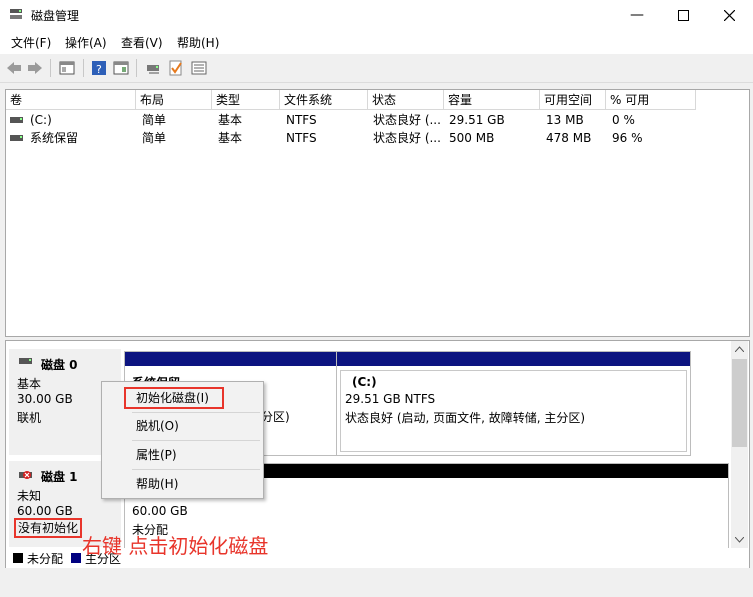 This screenshot has height=597, width=753. What do you see at coordinates (174, 100) in the screenshot?
I see `column-header-layout: 布局` at bounding box center [174, 100].